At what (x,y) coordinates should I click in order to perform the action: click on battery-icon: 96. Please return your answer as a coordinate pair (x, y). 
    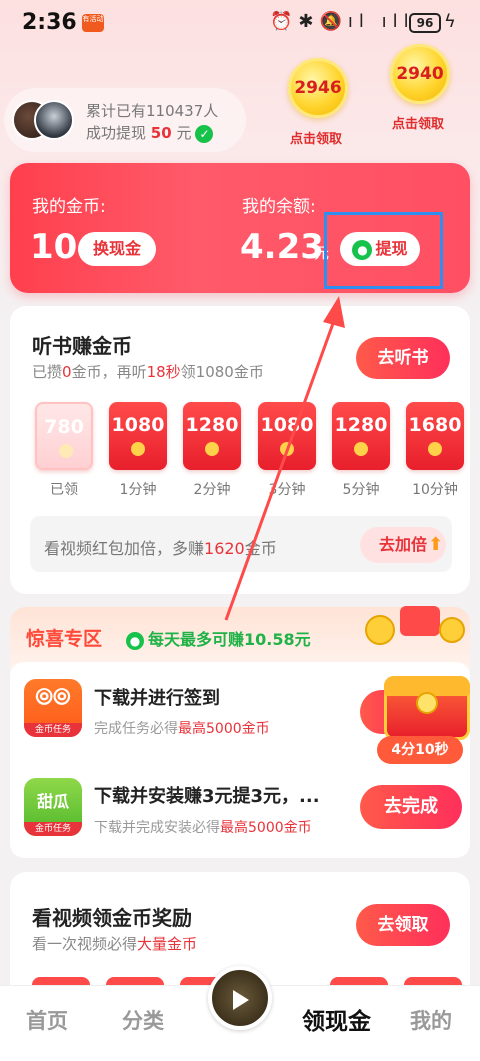
    Looking at the image, I should click on (425, 23).